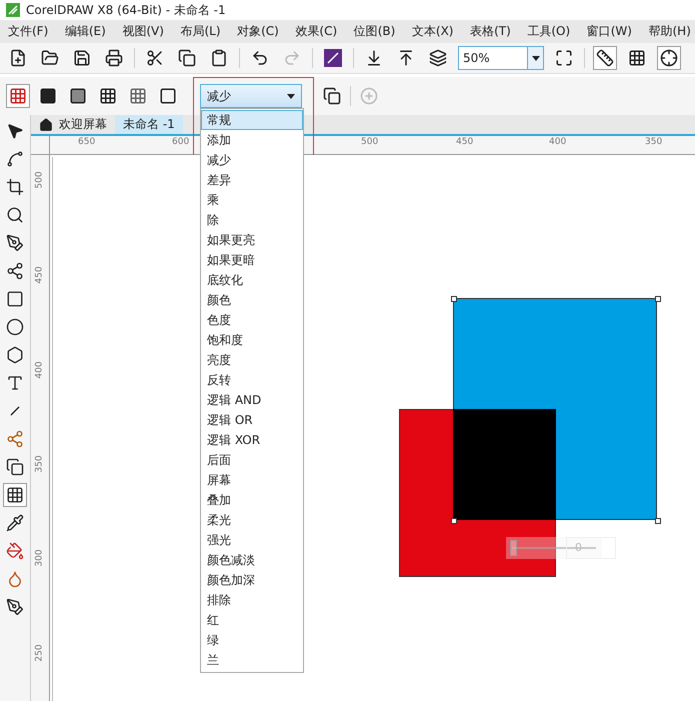 The image size is (695, 701). What do you see at coordinates (78, 96) in the screenshot?
I see `gradient-square-icon` at bounding box center [78, 96].